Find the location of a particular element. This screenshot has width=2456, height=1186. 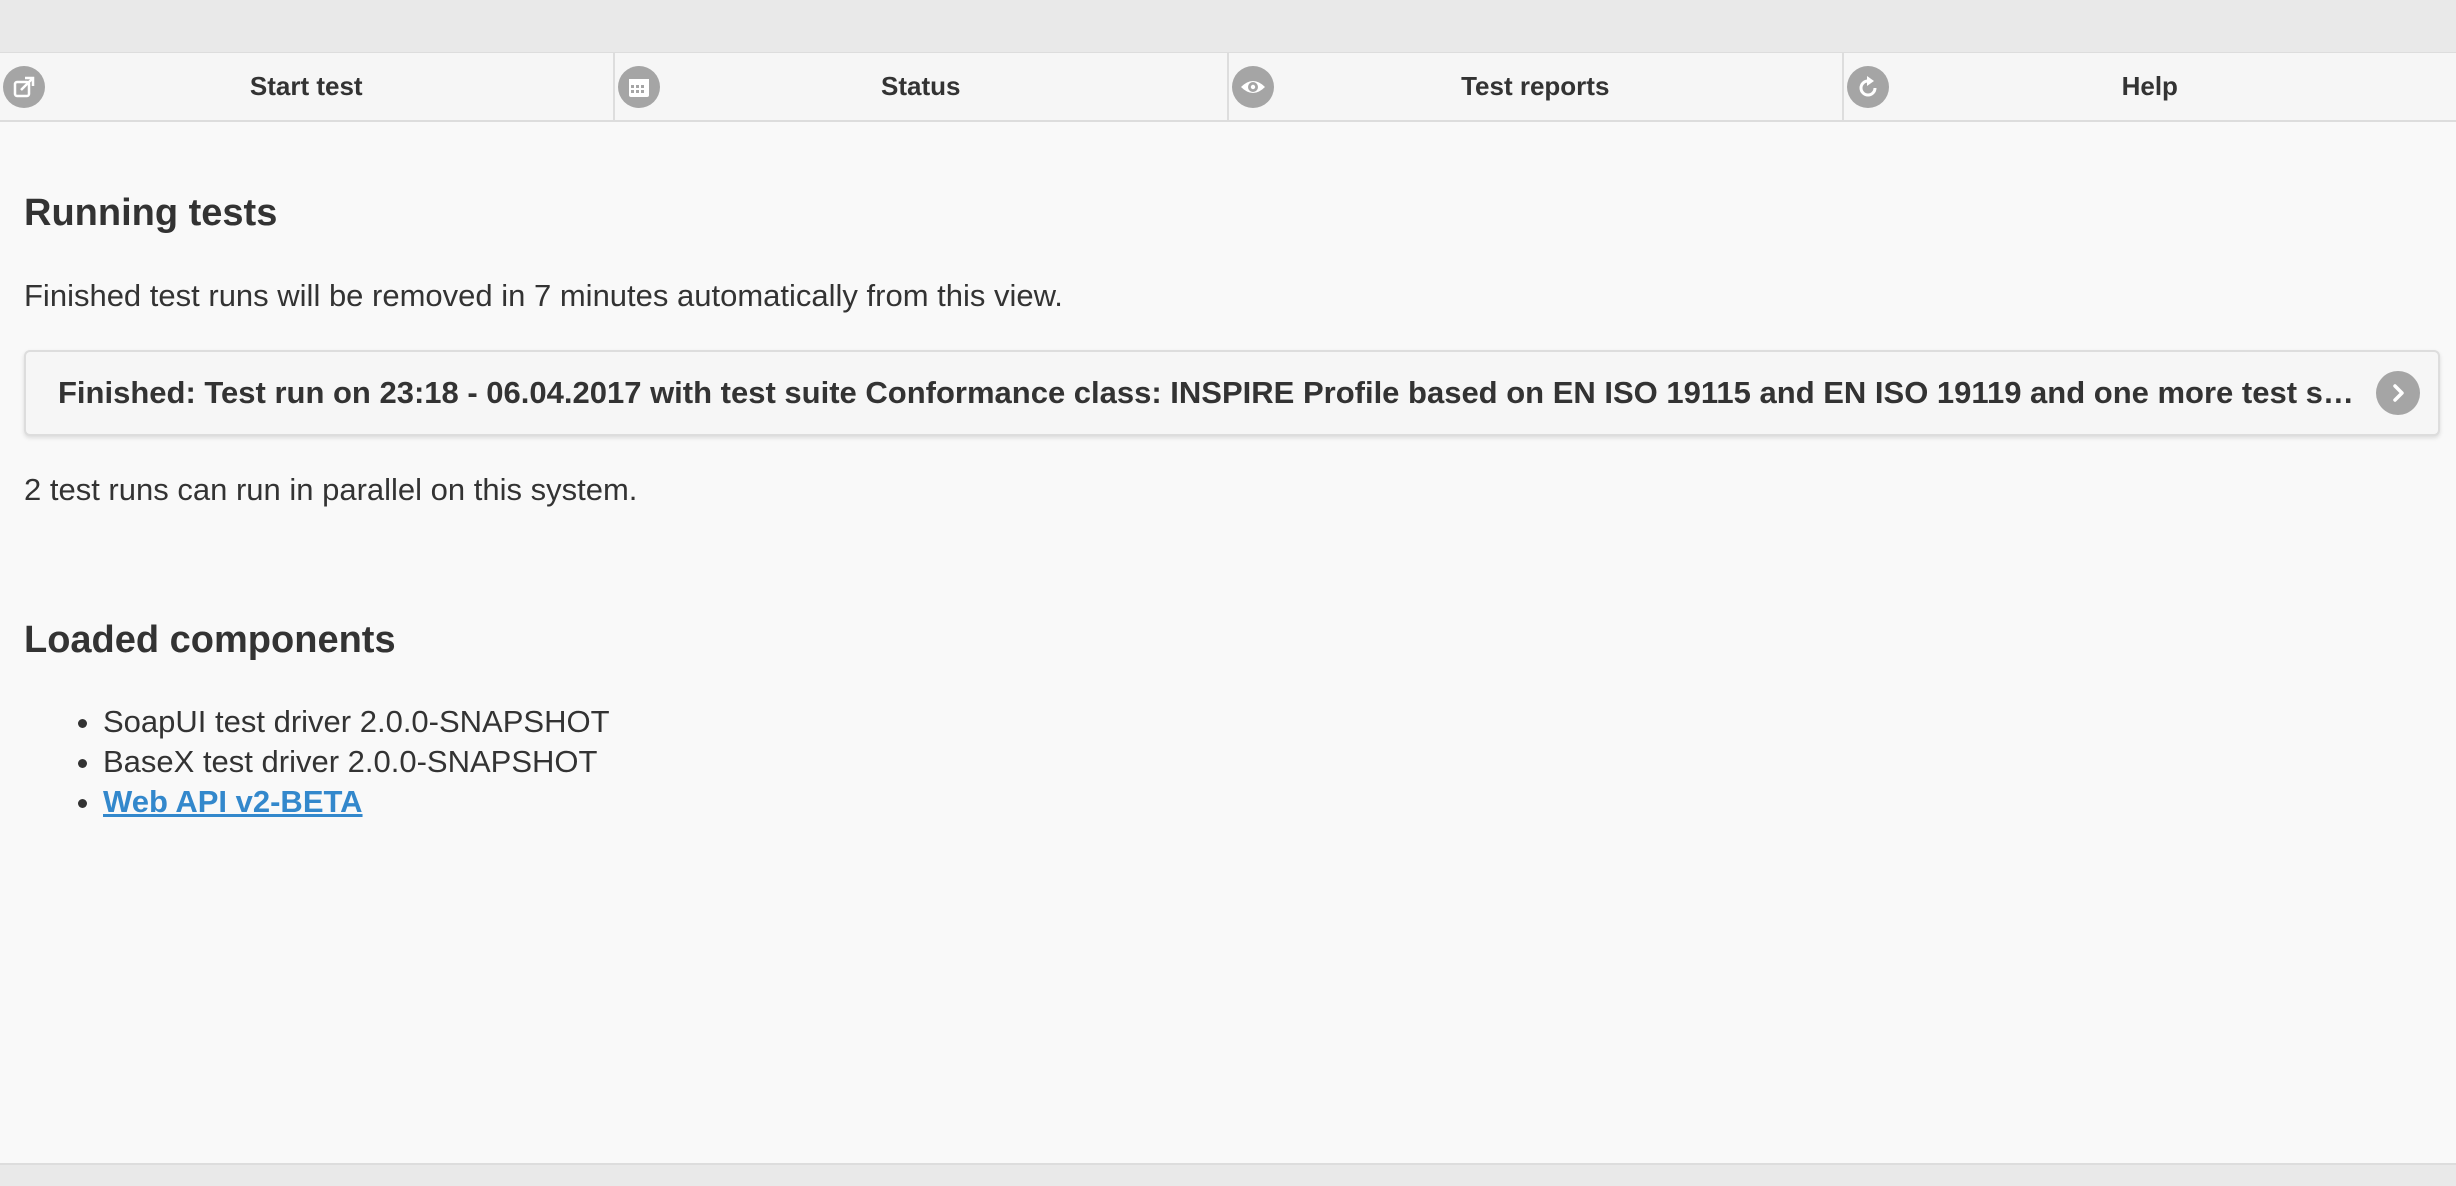

list-item: Web API v2-BETA is located at coordinates (356, 802).